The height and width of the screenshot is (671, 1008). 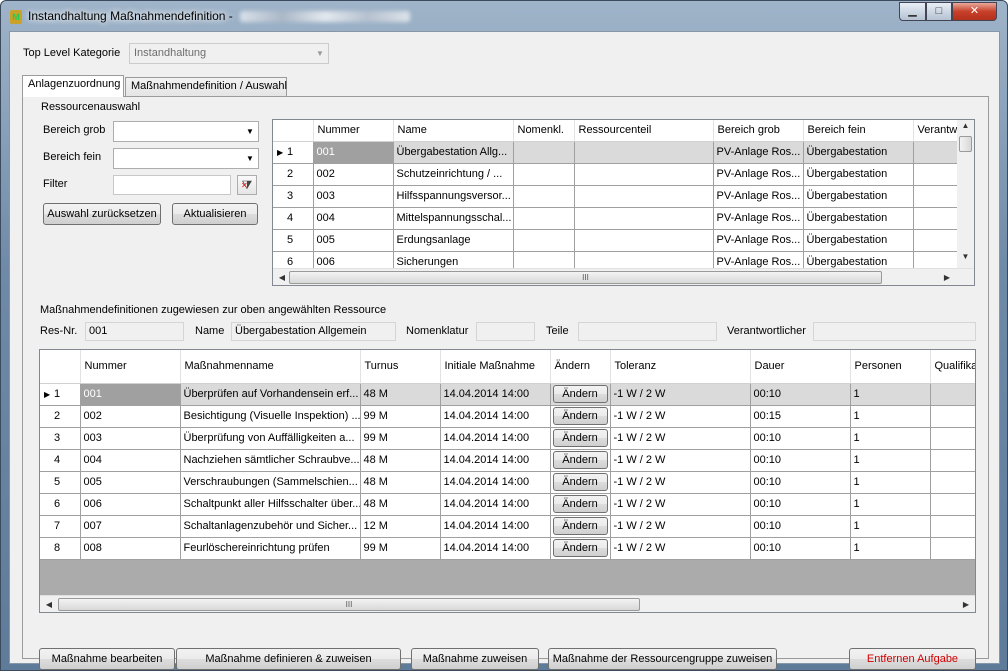 What do you see at coordinates (353, 240) in the screenshot?
I see `resource-cell: 005` at bounding box center [353, 240].